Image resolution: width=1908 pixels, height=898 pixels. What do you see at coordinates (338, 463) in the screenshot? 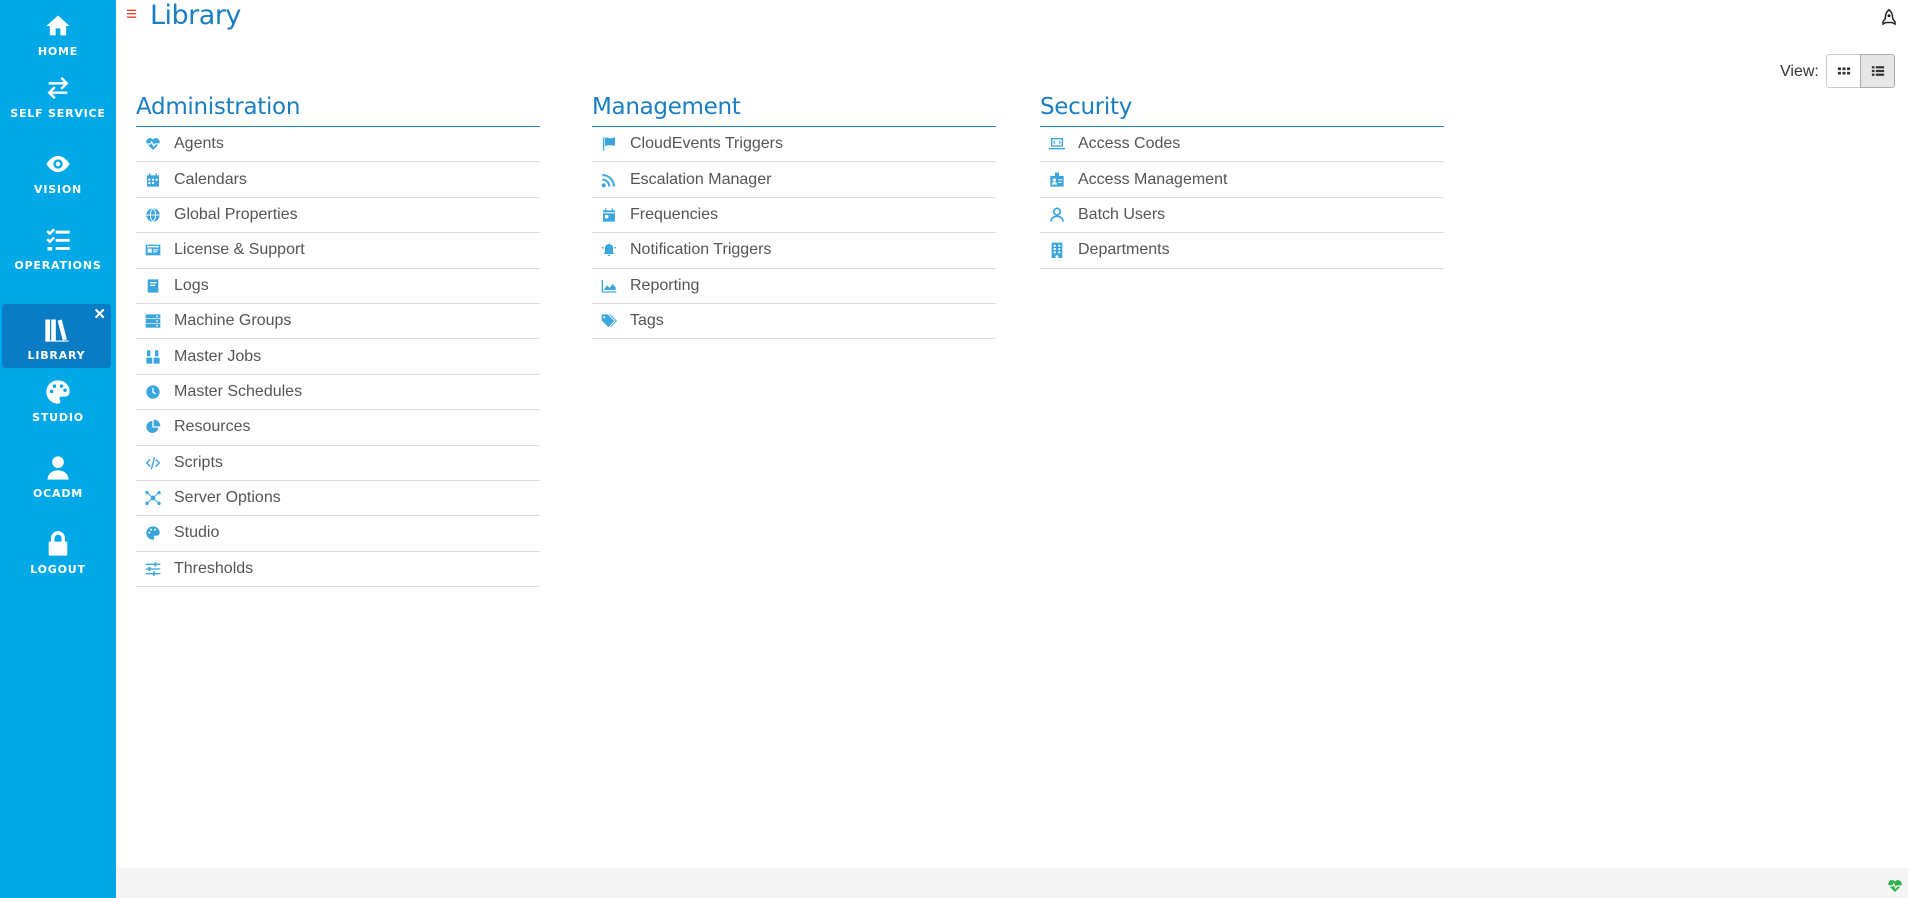
I see `list-item-scripts: Scripts` at bounding box center [338, 463].